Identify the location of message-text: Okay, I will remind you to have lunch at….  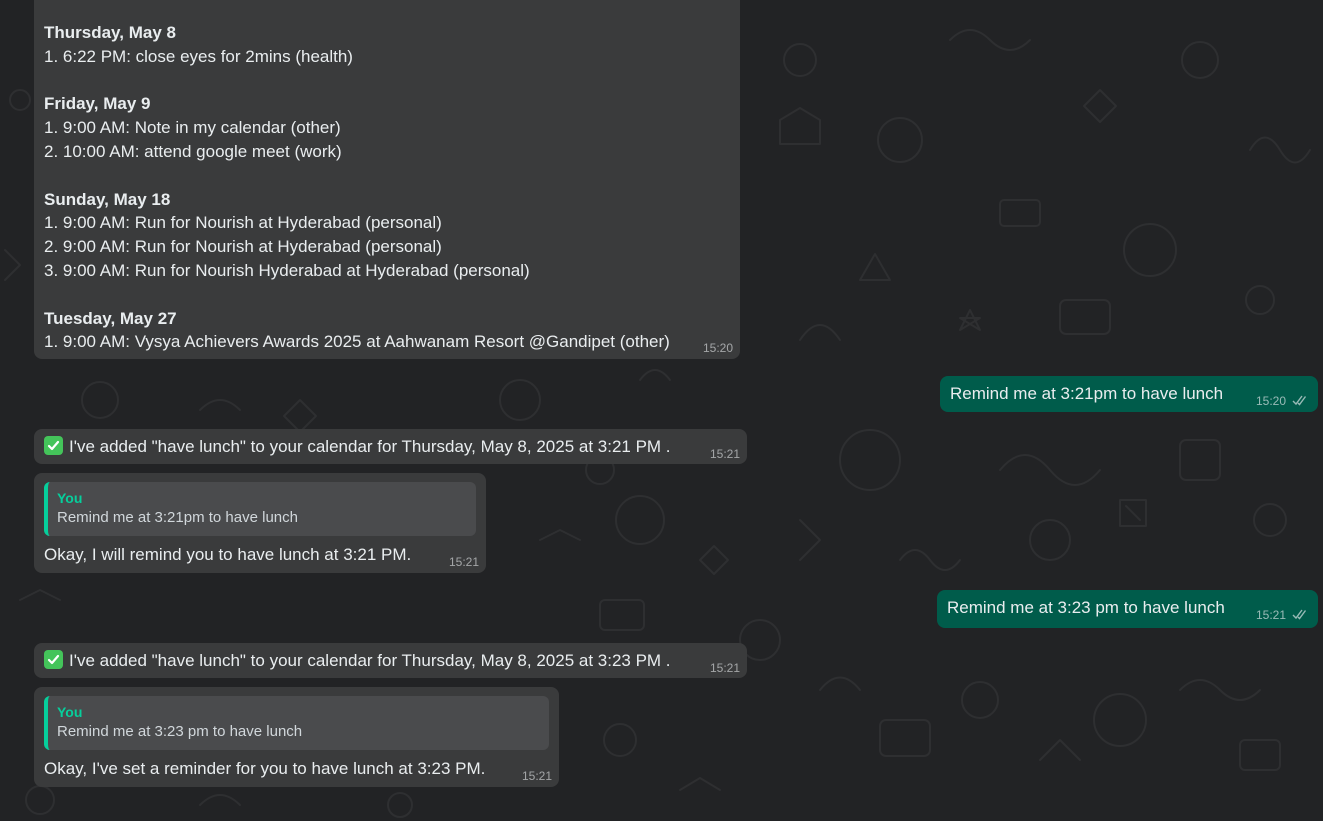
(228, 554).